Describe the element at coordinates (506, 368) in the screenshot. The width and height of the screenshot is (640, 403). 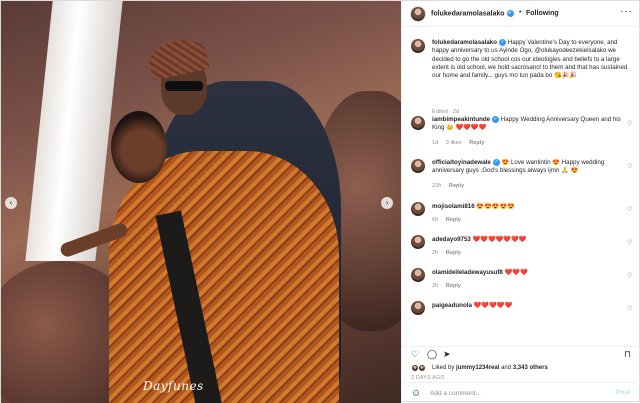
I see `likes-connector: and` at that location.